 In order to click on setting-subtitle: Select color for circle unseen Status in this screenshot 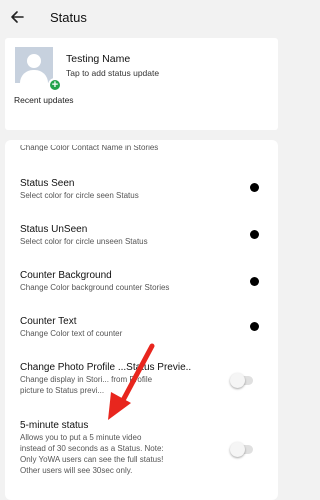, I will do `click(84, 241)`.